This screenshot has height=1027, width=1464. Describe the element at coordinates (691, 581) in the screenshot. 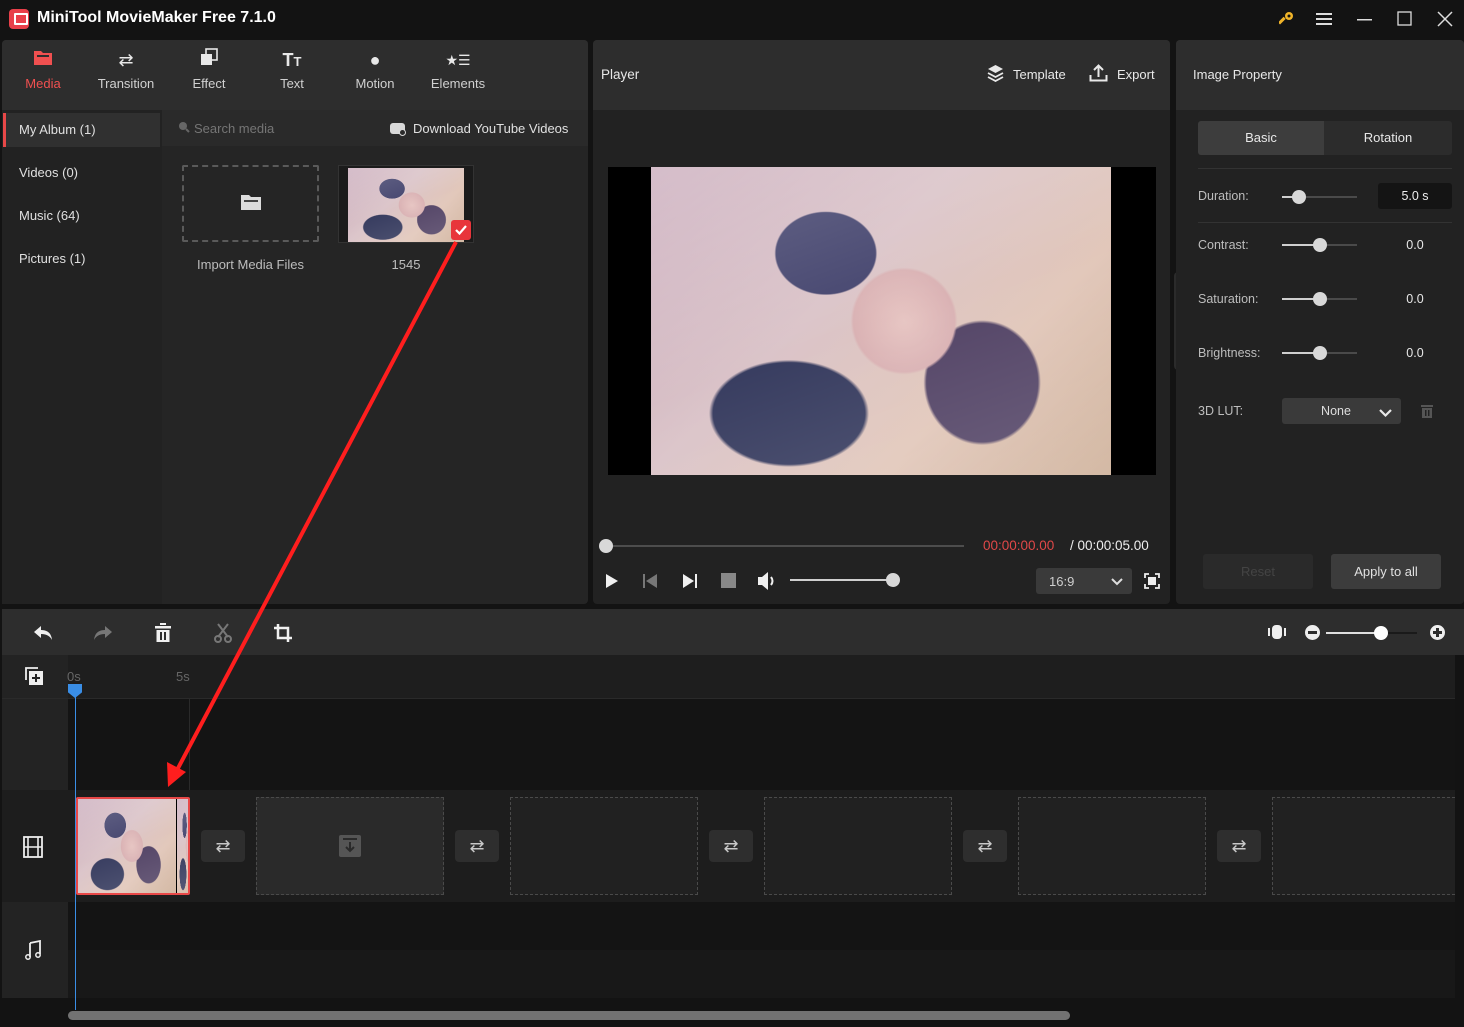

I see `next-frame-icon` at that location.